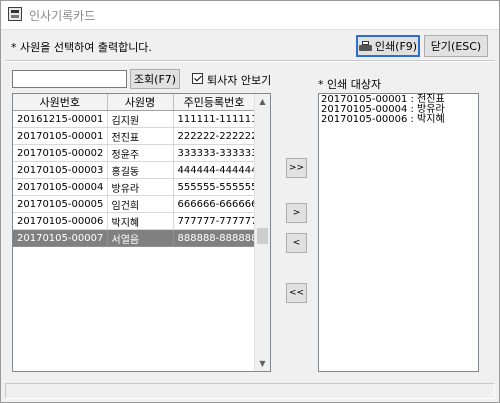 This screenshot has width=500, height=403. I want to click on cell-employee-id: 20170105-00003, so click(60, 170).